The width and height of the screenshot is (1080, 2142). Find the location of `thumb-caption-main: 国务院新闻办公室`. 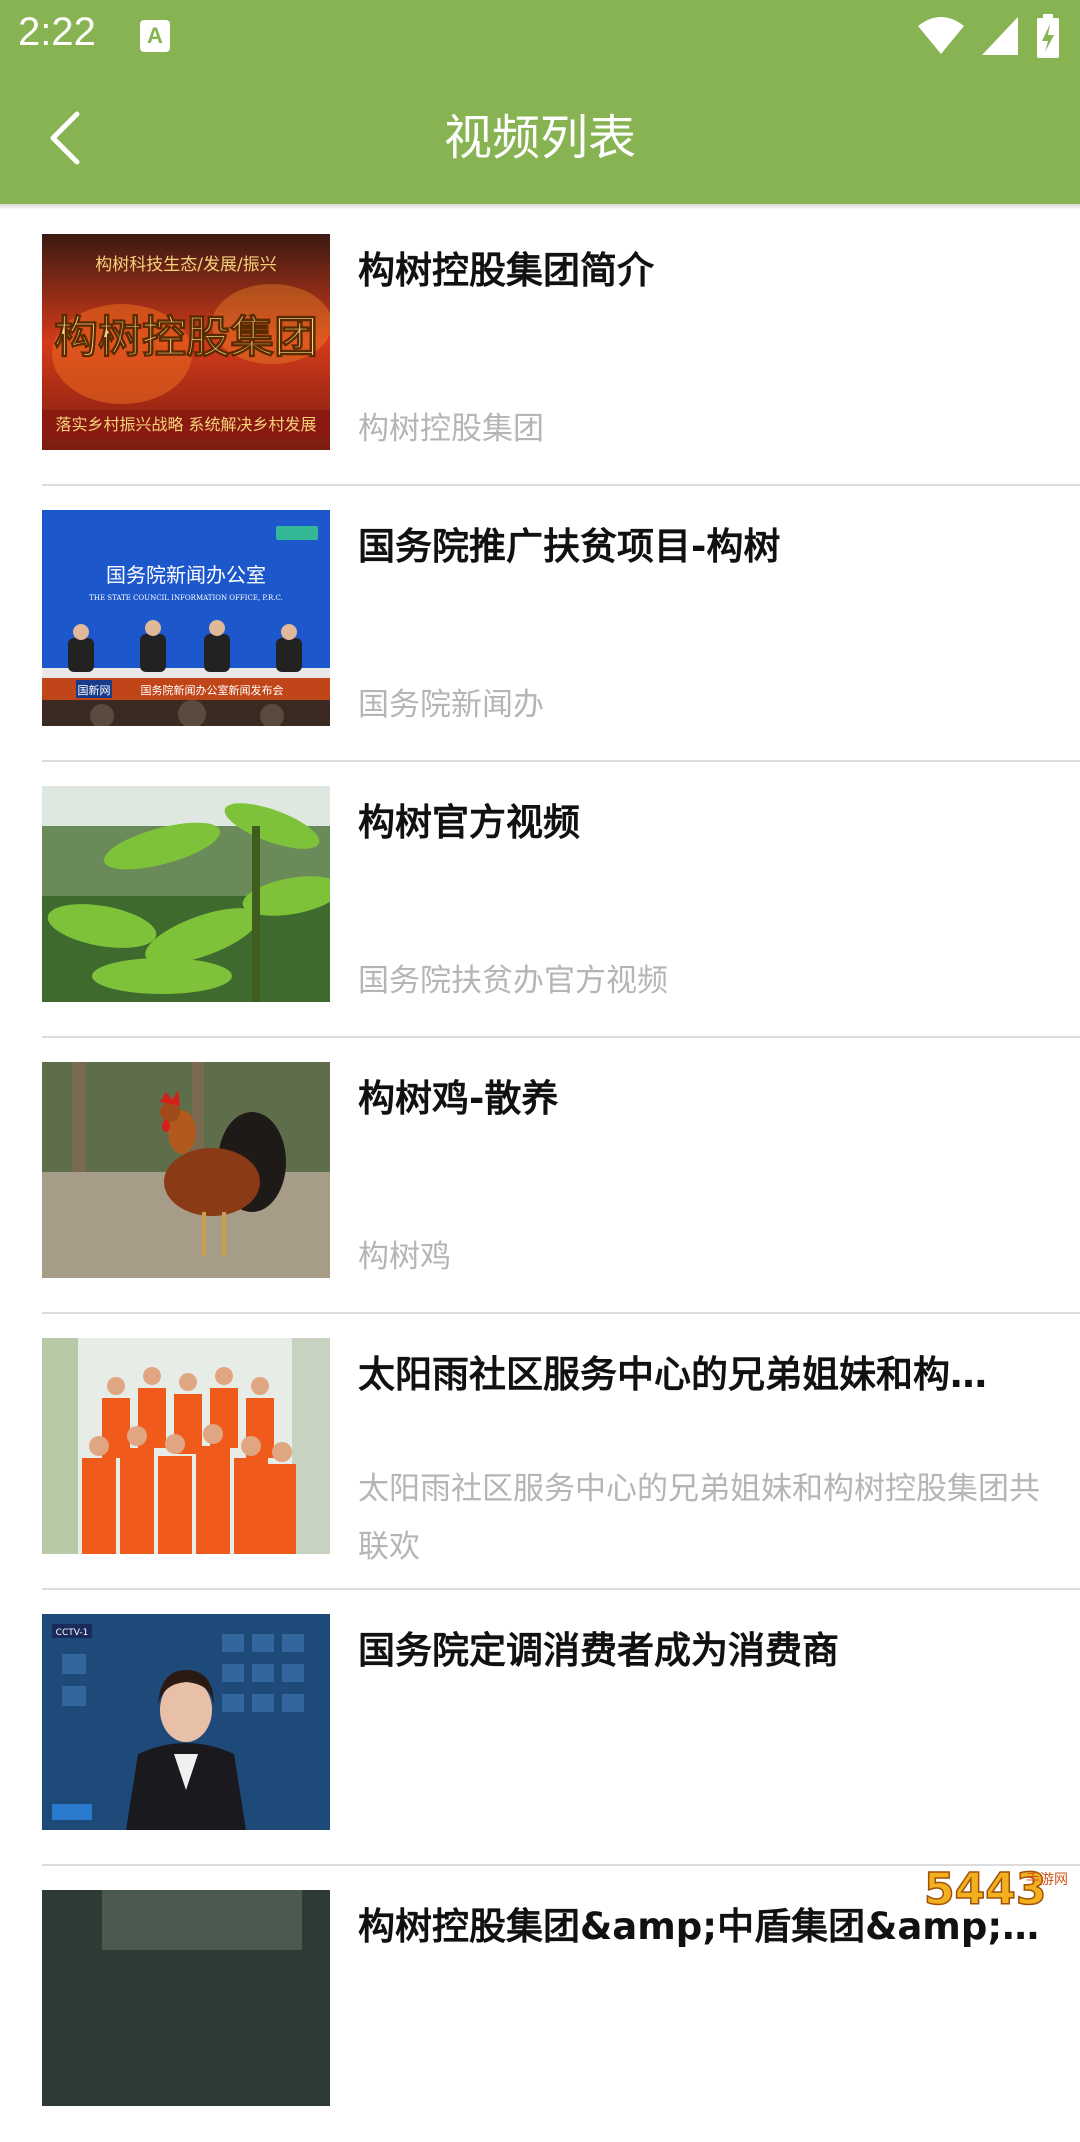

thumb-caption-main: 国务院新闻办公室 is located at coordinates (186, 575).